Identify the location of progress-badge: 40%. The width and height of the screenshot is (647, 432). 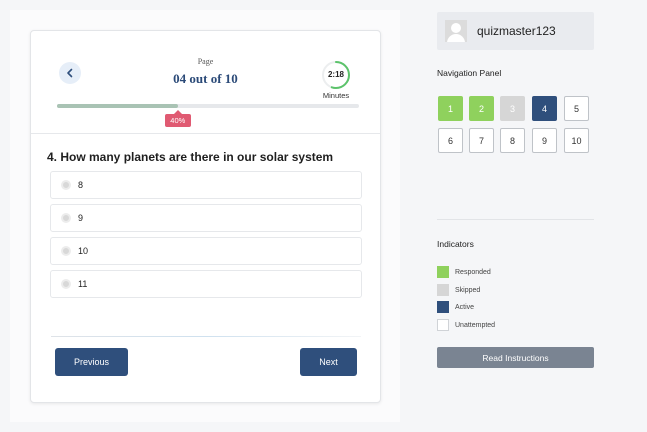
(177, 118).